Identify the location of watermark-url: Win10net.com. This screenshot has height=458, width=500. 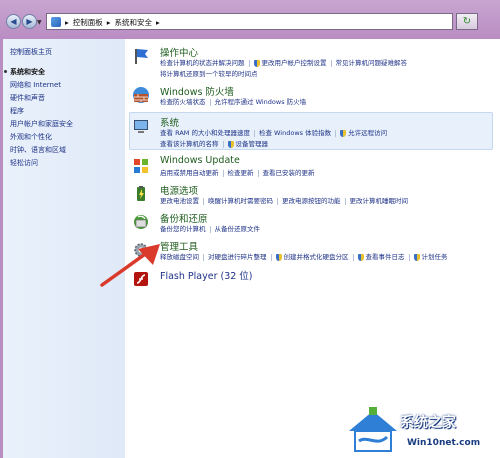
(444, 443).